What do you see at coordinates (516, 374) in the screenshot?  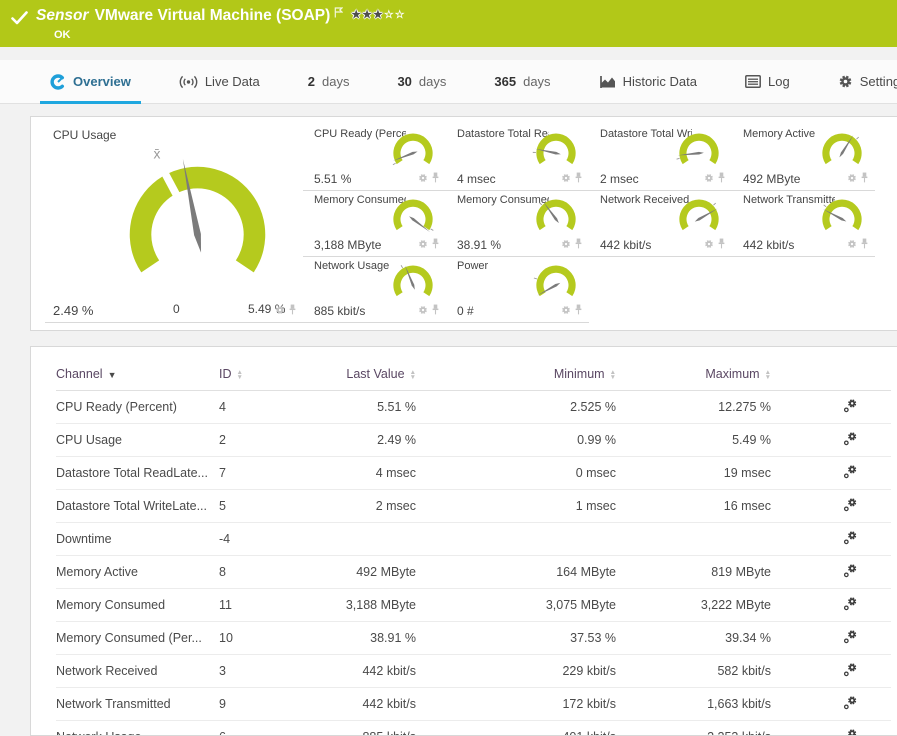 I see `column-header-minimum: Minimum▲▼` at bounding box center [516, 374].